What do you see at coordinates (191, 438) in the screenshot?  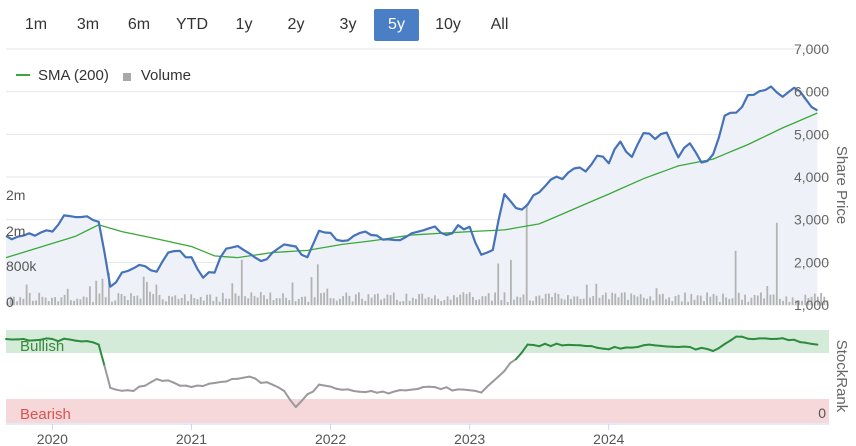 I see `time-tick-label: 2021` at bounding box center [191, 438].